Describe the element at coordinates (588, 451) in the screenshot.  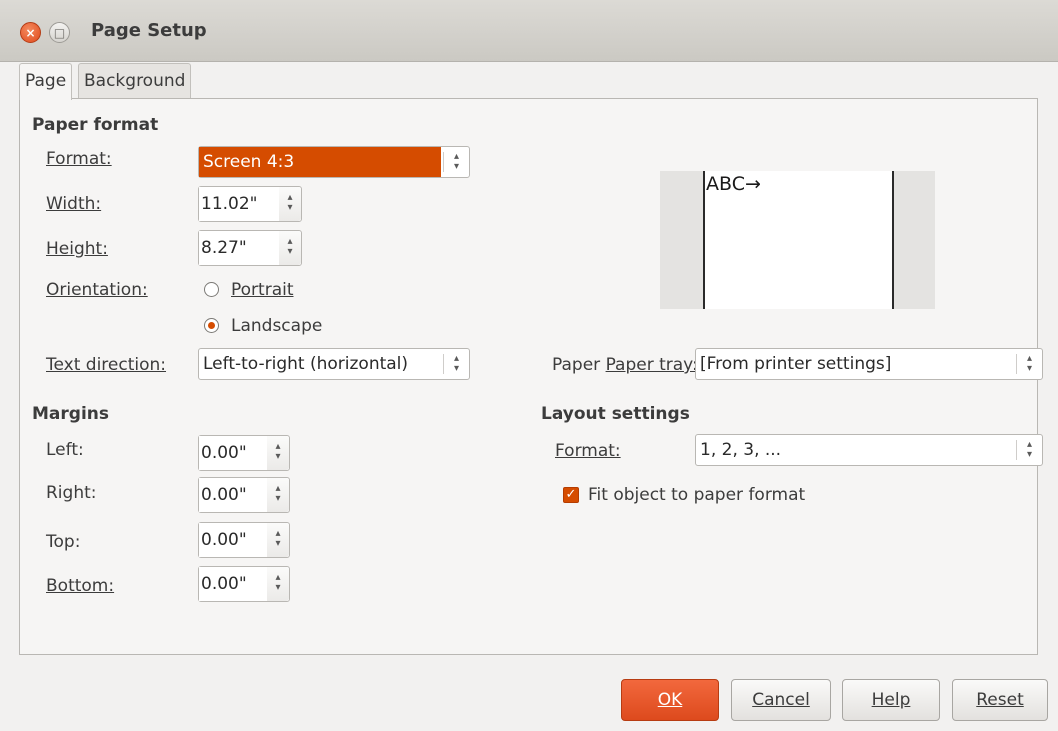
I see `layout-format-label: Format:` at that location.